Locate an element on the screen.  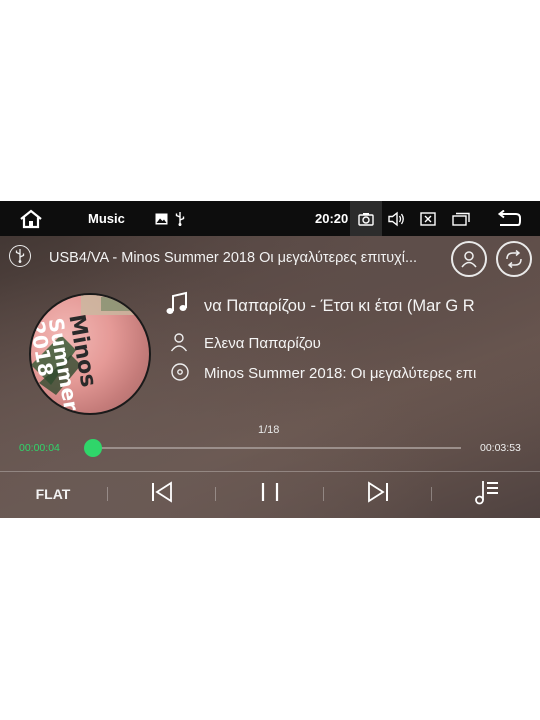
total-duration: 00:03:53 is located at coordinates (500, 448).